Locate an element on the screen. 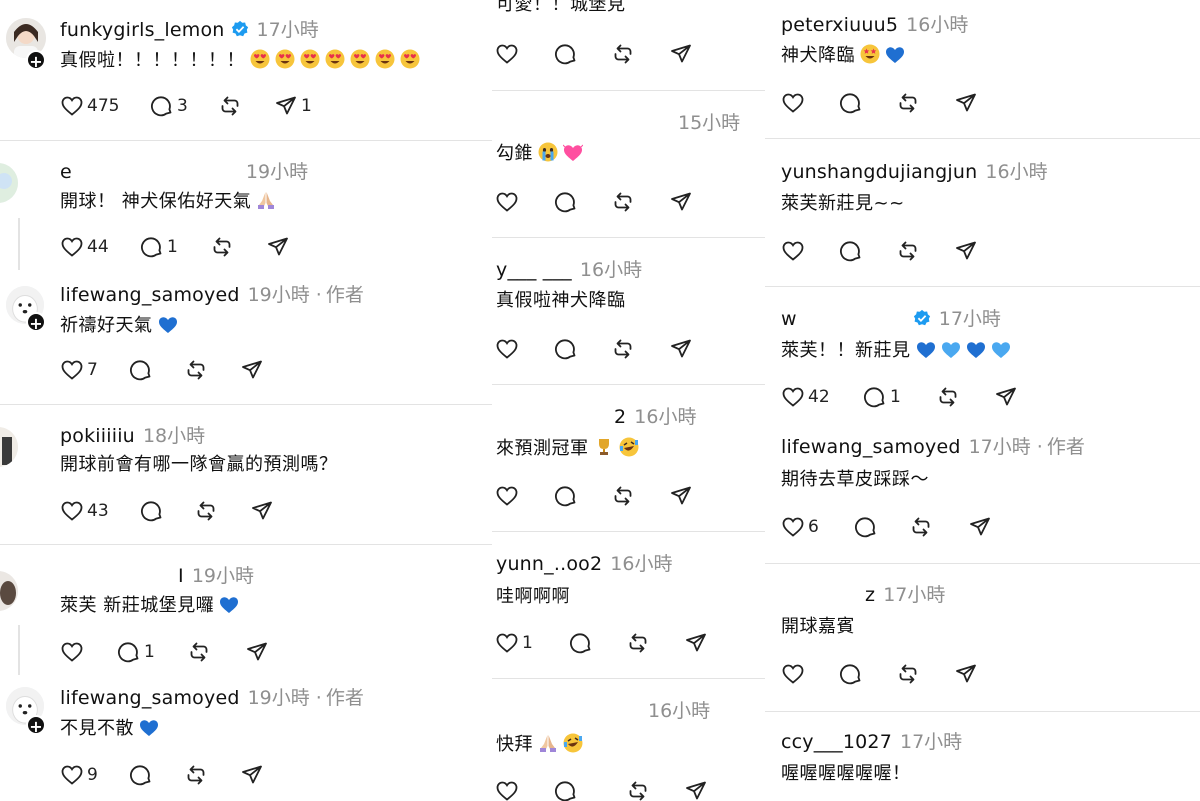  comment-post: + lifewang_samoyed 19小時 · 作者 不見不散 9 is located at coordinates (246, 738).